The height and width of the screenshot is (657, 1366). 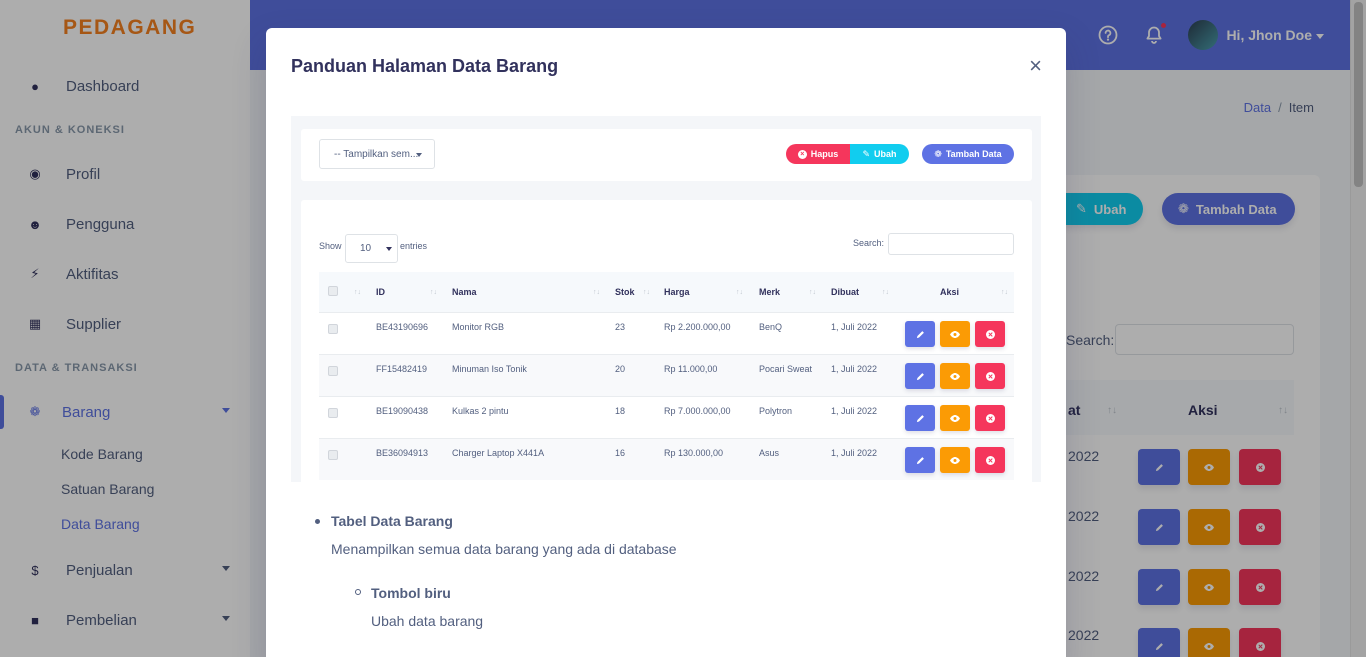 What do you see at coordinates (620, 411) in the screenshot?
I see `cell-stok: 18` at bounding box center [620, 411].